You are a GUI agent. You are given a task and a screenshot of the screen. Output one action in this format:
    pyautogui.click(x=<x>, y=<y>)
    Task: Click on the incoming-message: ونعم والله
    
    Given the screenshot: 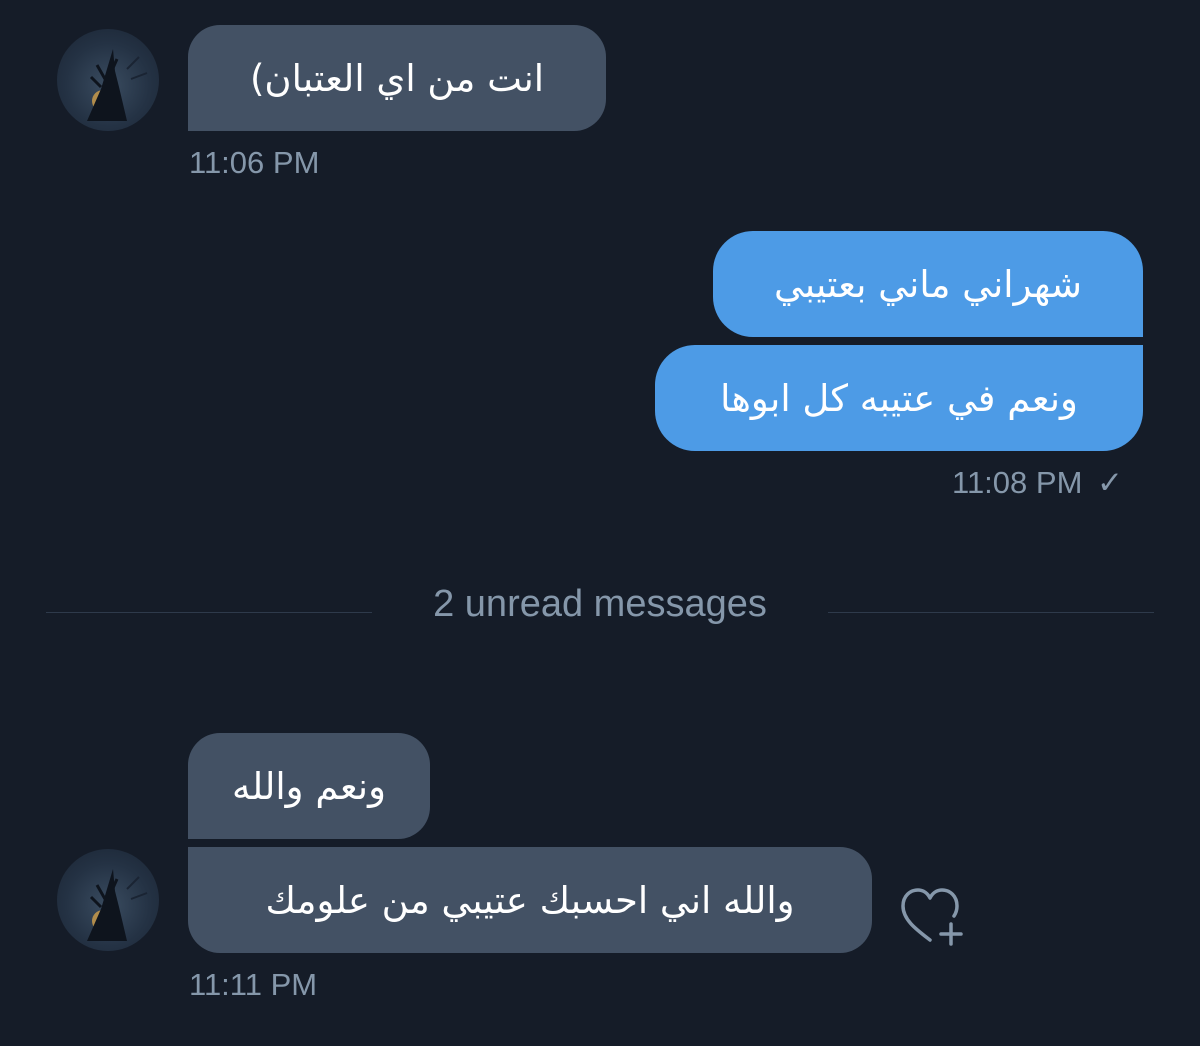 What is the action you would take?
    pyautogui.click(x=309, y=786)
    